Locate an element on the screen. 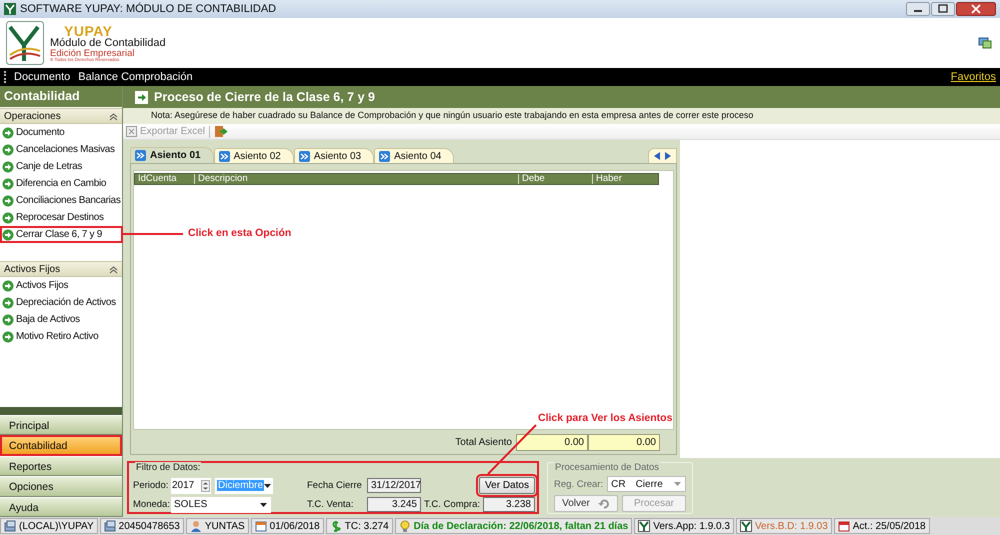 The height and width of the screenshot is (535, 1000). field-label: T.C. Compra: is located at coordinates (452, 504).